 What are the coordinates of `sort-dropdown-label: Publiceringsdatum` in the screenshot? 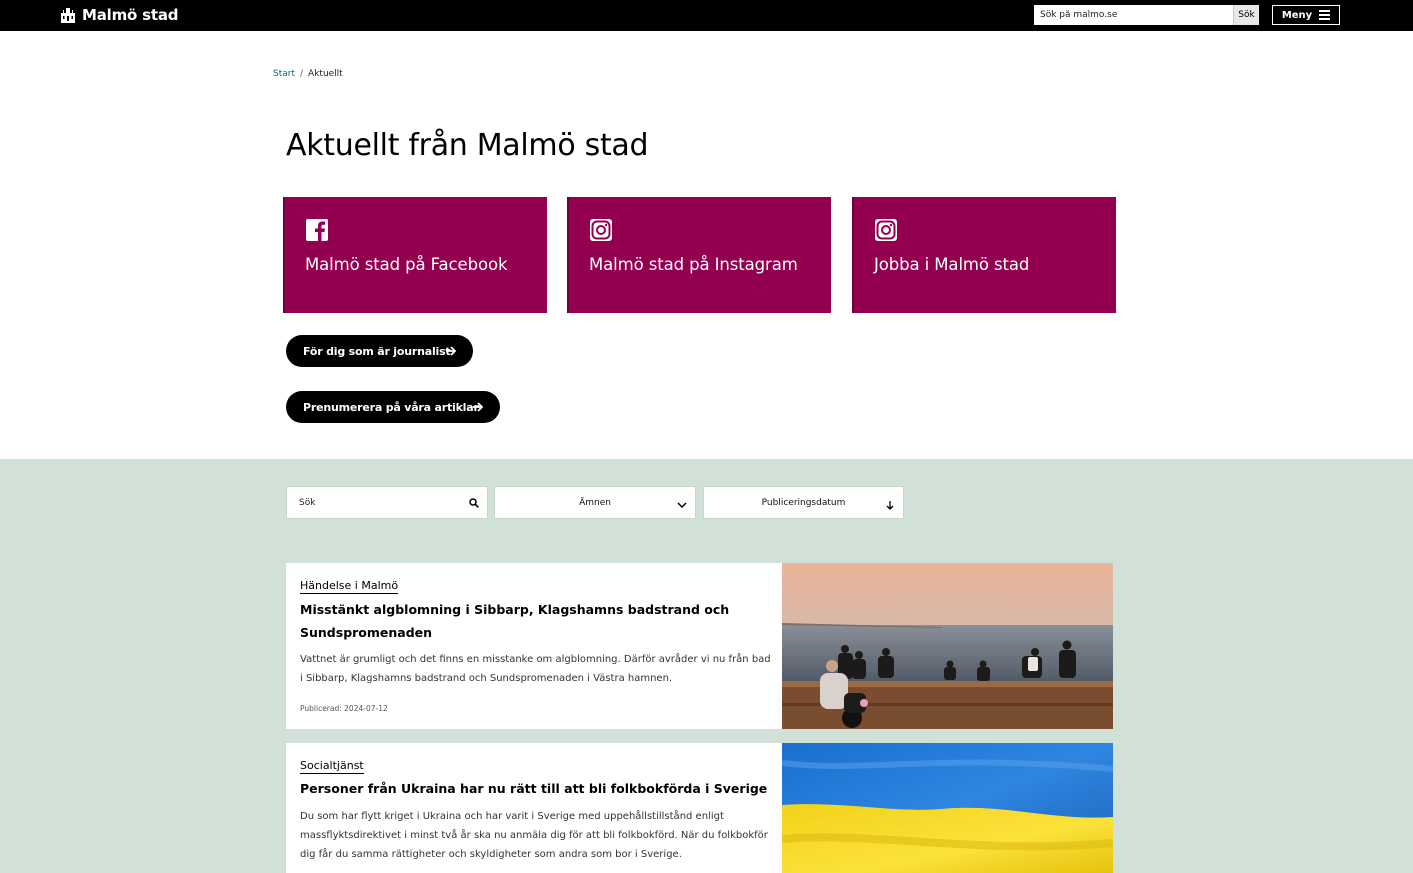 It's located at (803, 502).